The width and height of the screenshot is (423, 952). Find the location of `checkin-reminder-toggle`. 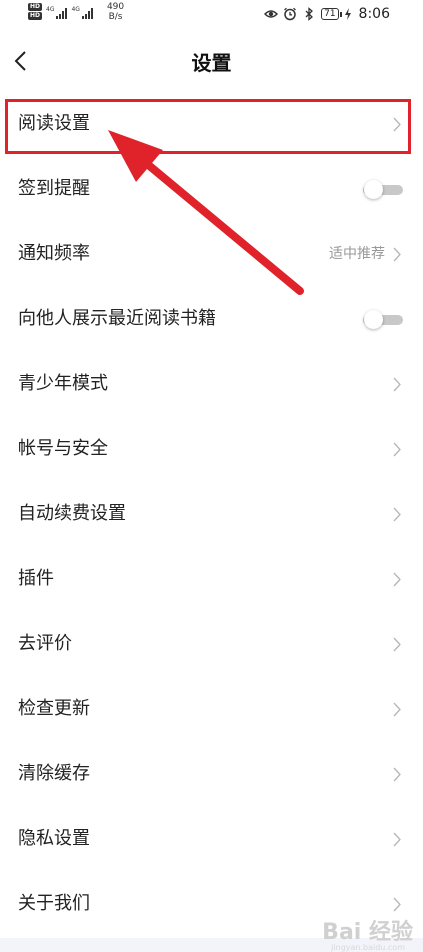

checkin-reminder-toggle is located at coordinates (383, 189).